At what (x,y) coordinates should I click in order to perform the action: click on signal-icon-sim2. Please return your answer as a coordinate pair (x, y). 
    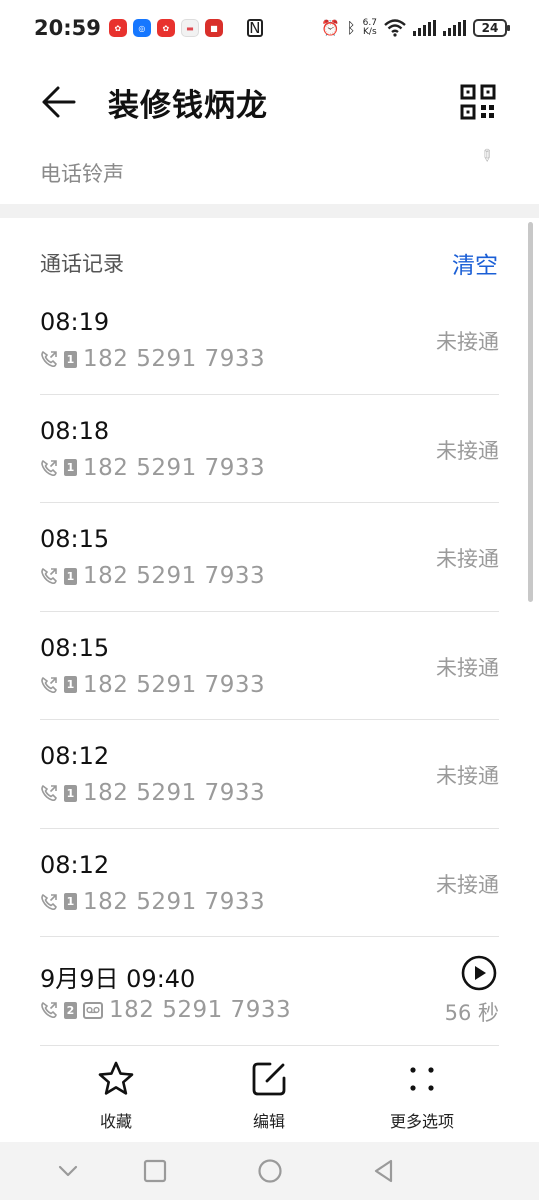
    Looking at the image, I should click on (454, 28).